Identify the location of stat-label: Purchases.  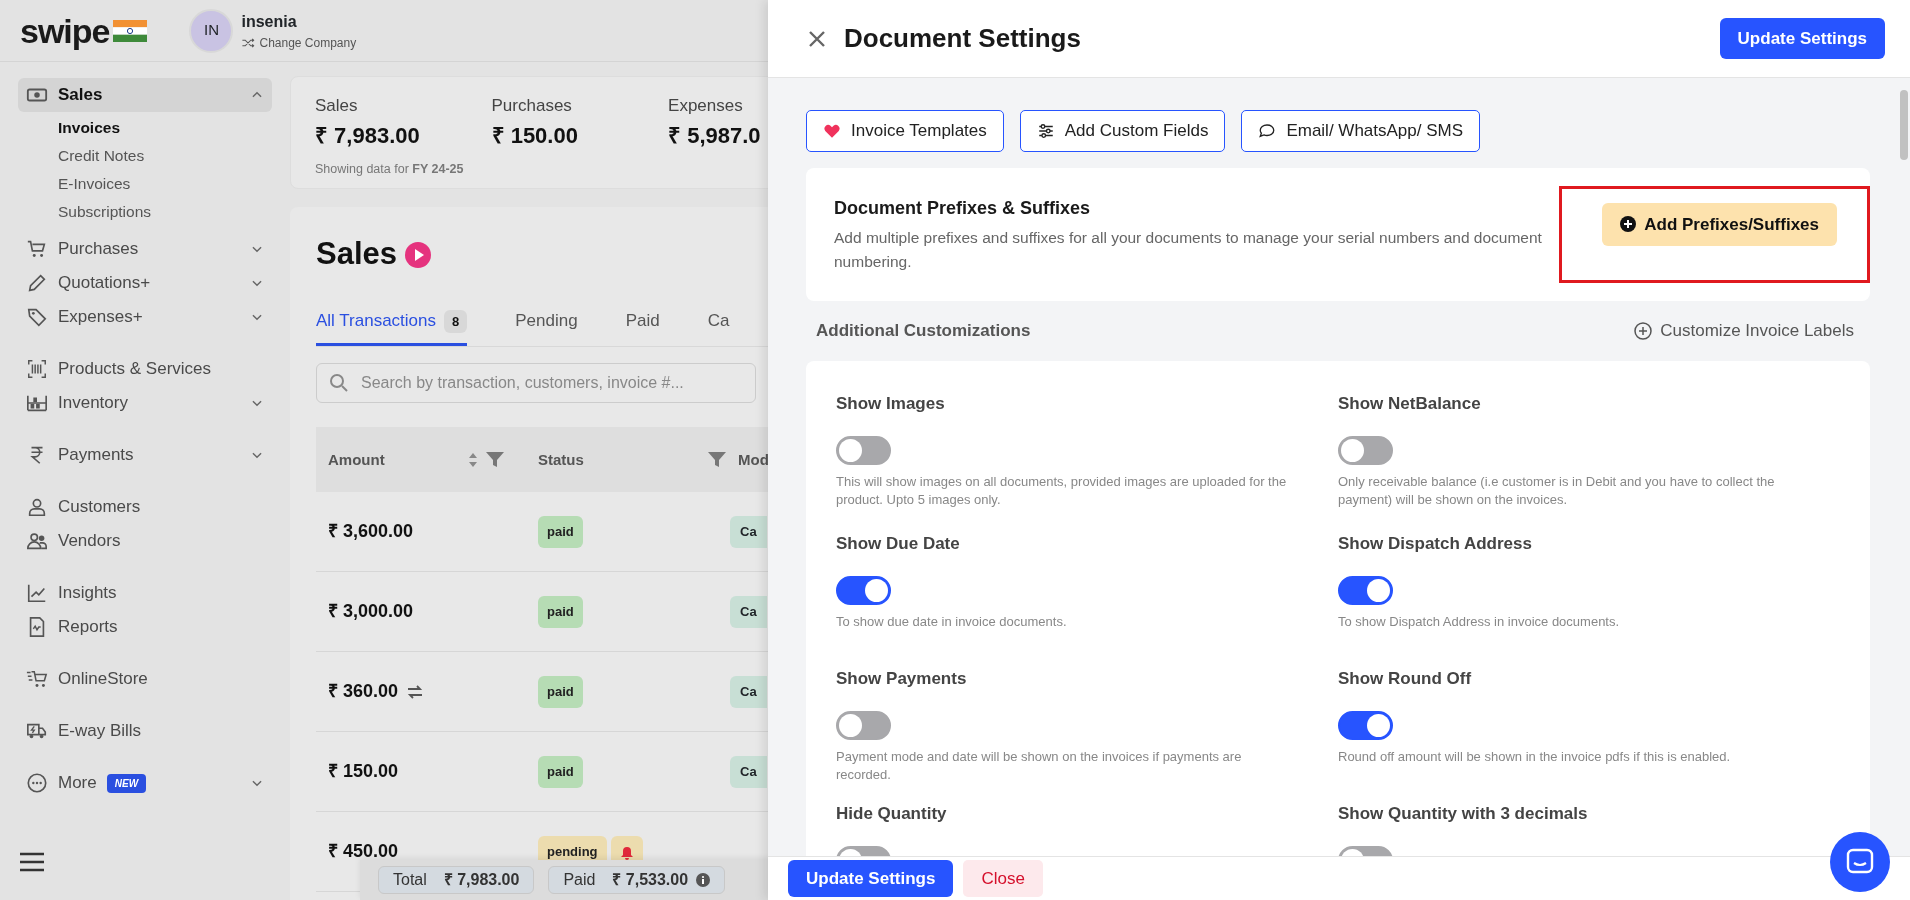
(532, 106).